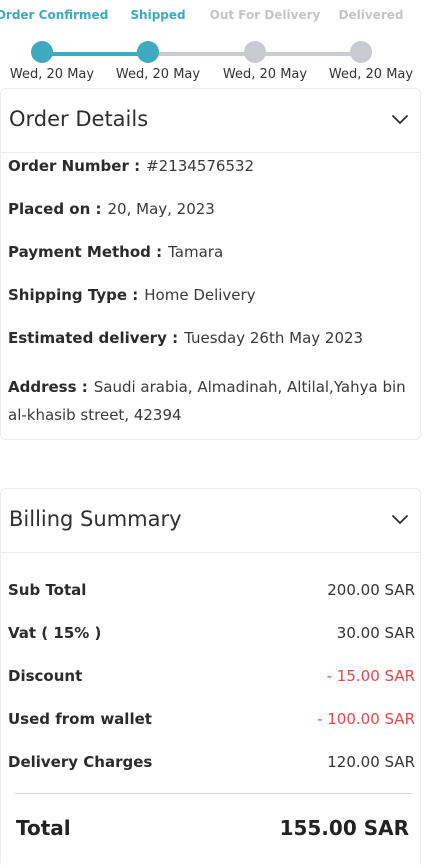 Image resolution: width=427 pixels, height=867 pixels. I want to click on wallet-value: - 100.00 SAR, so click(366, 719).